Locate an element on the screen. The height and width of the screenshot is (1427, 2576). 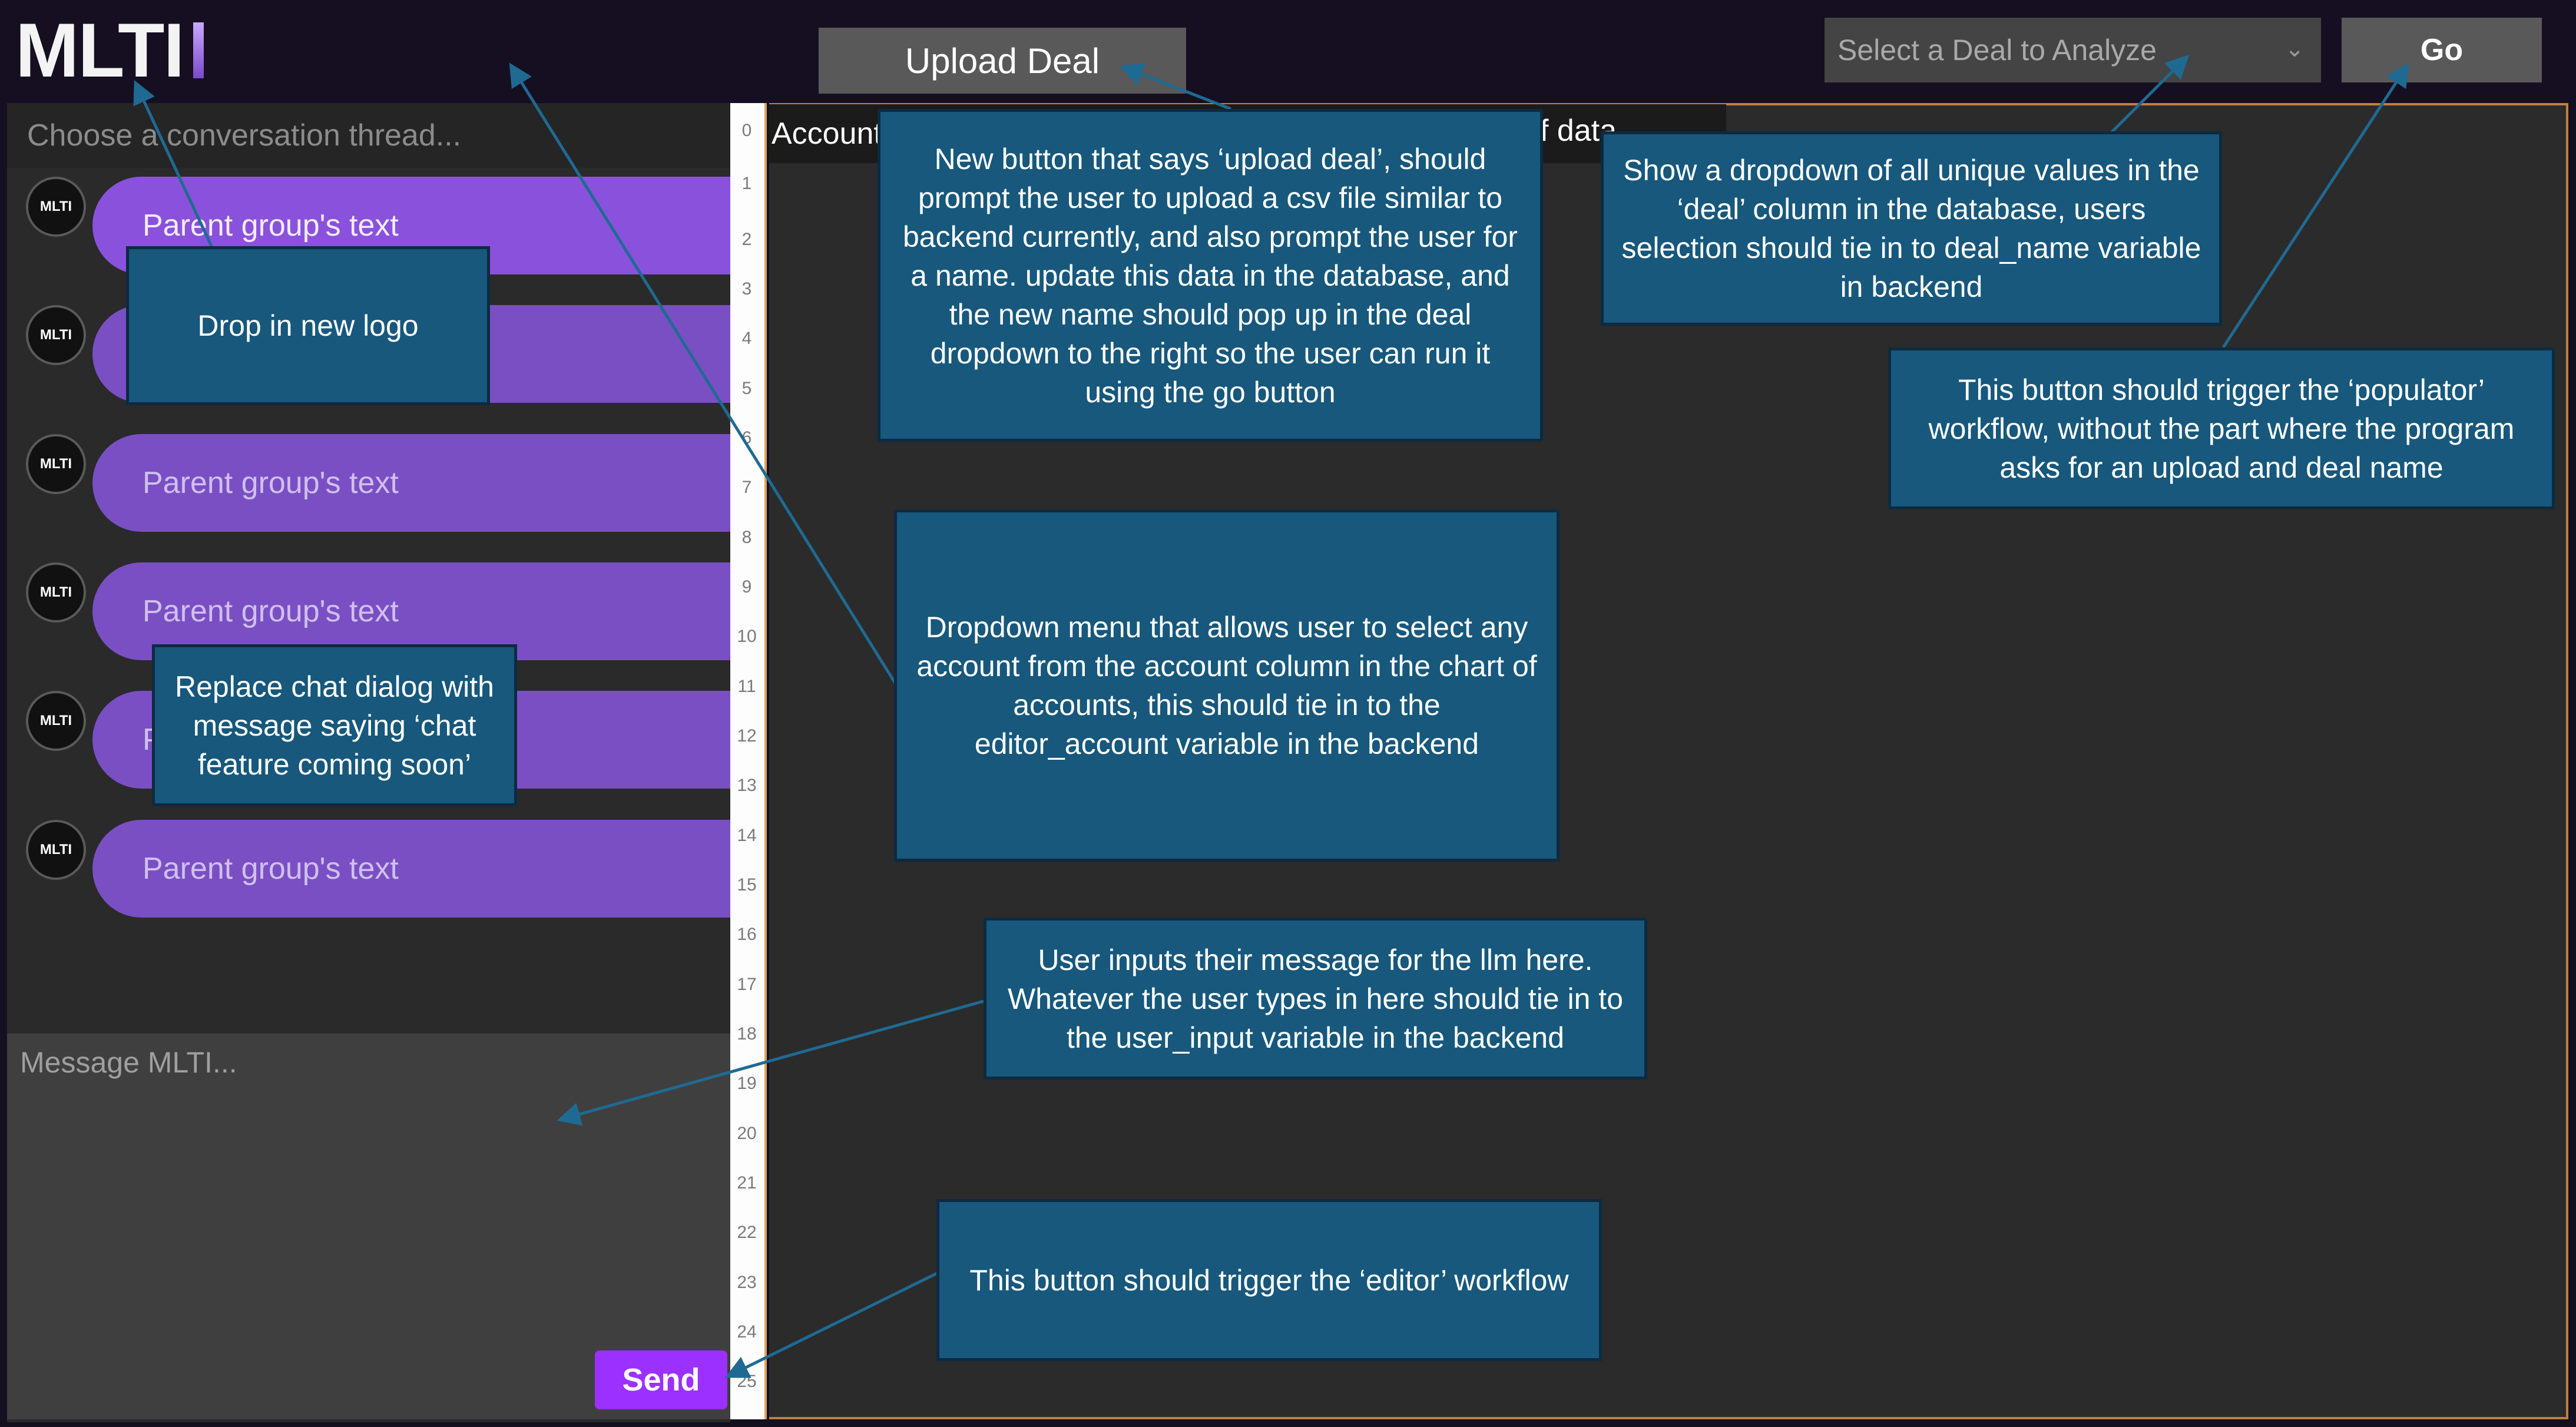
arrow-logo is located at coordinates (173, 164).